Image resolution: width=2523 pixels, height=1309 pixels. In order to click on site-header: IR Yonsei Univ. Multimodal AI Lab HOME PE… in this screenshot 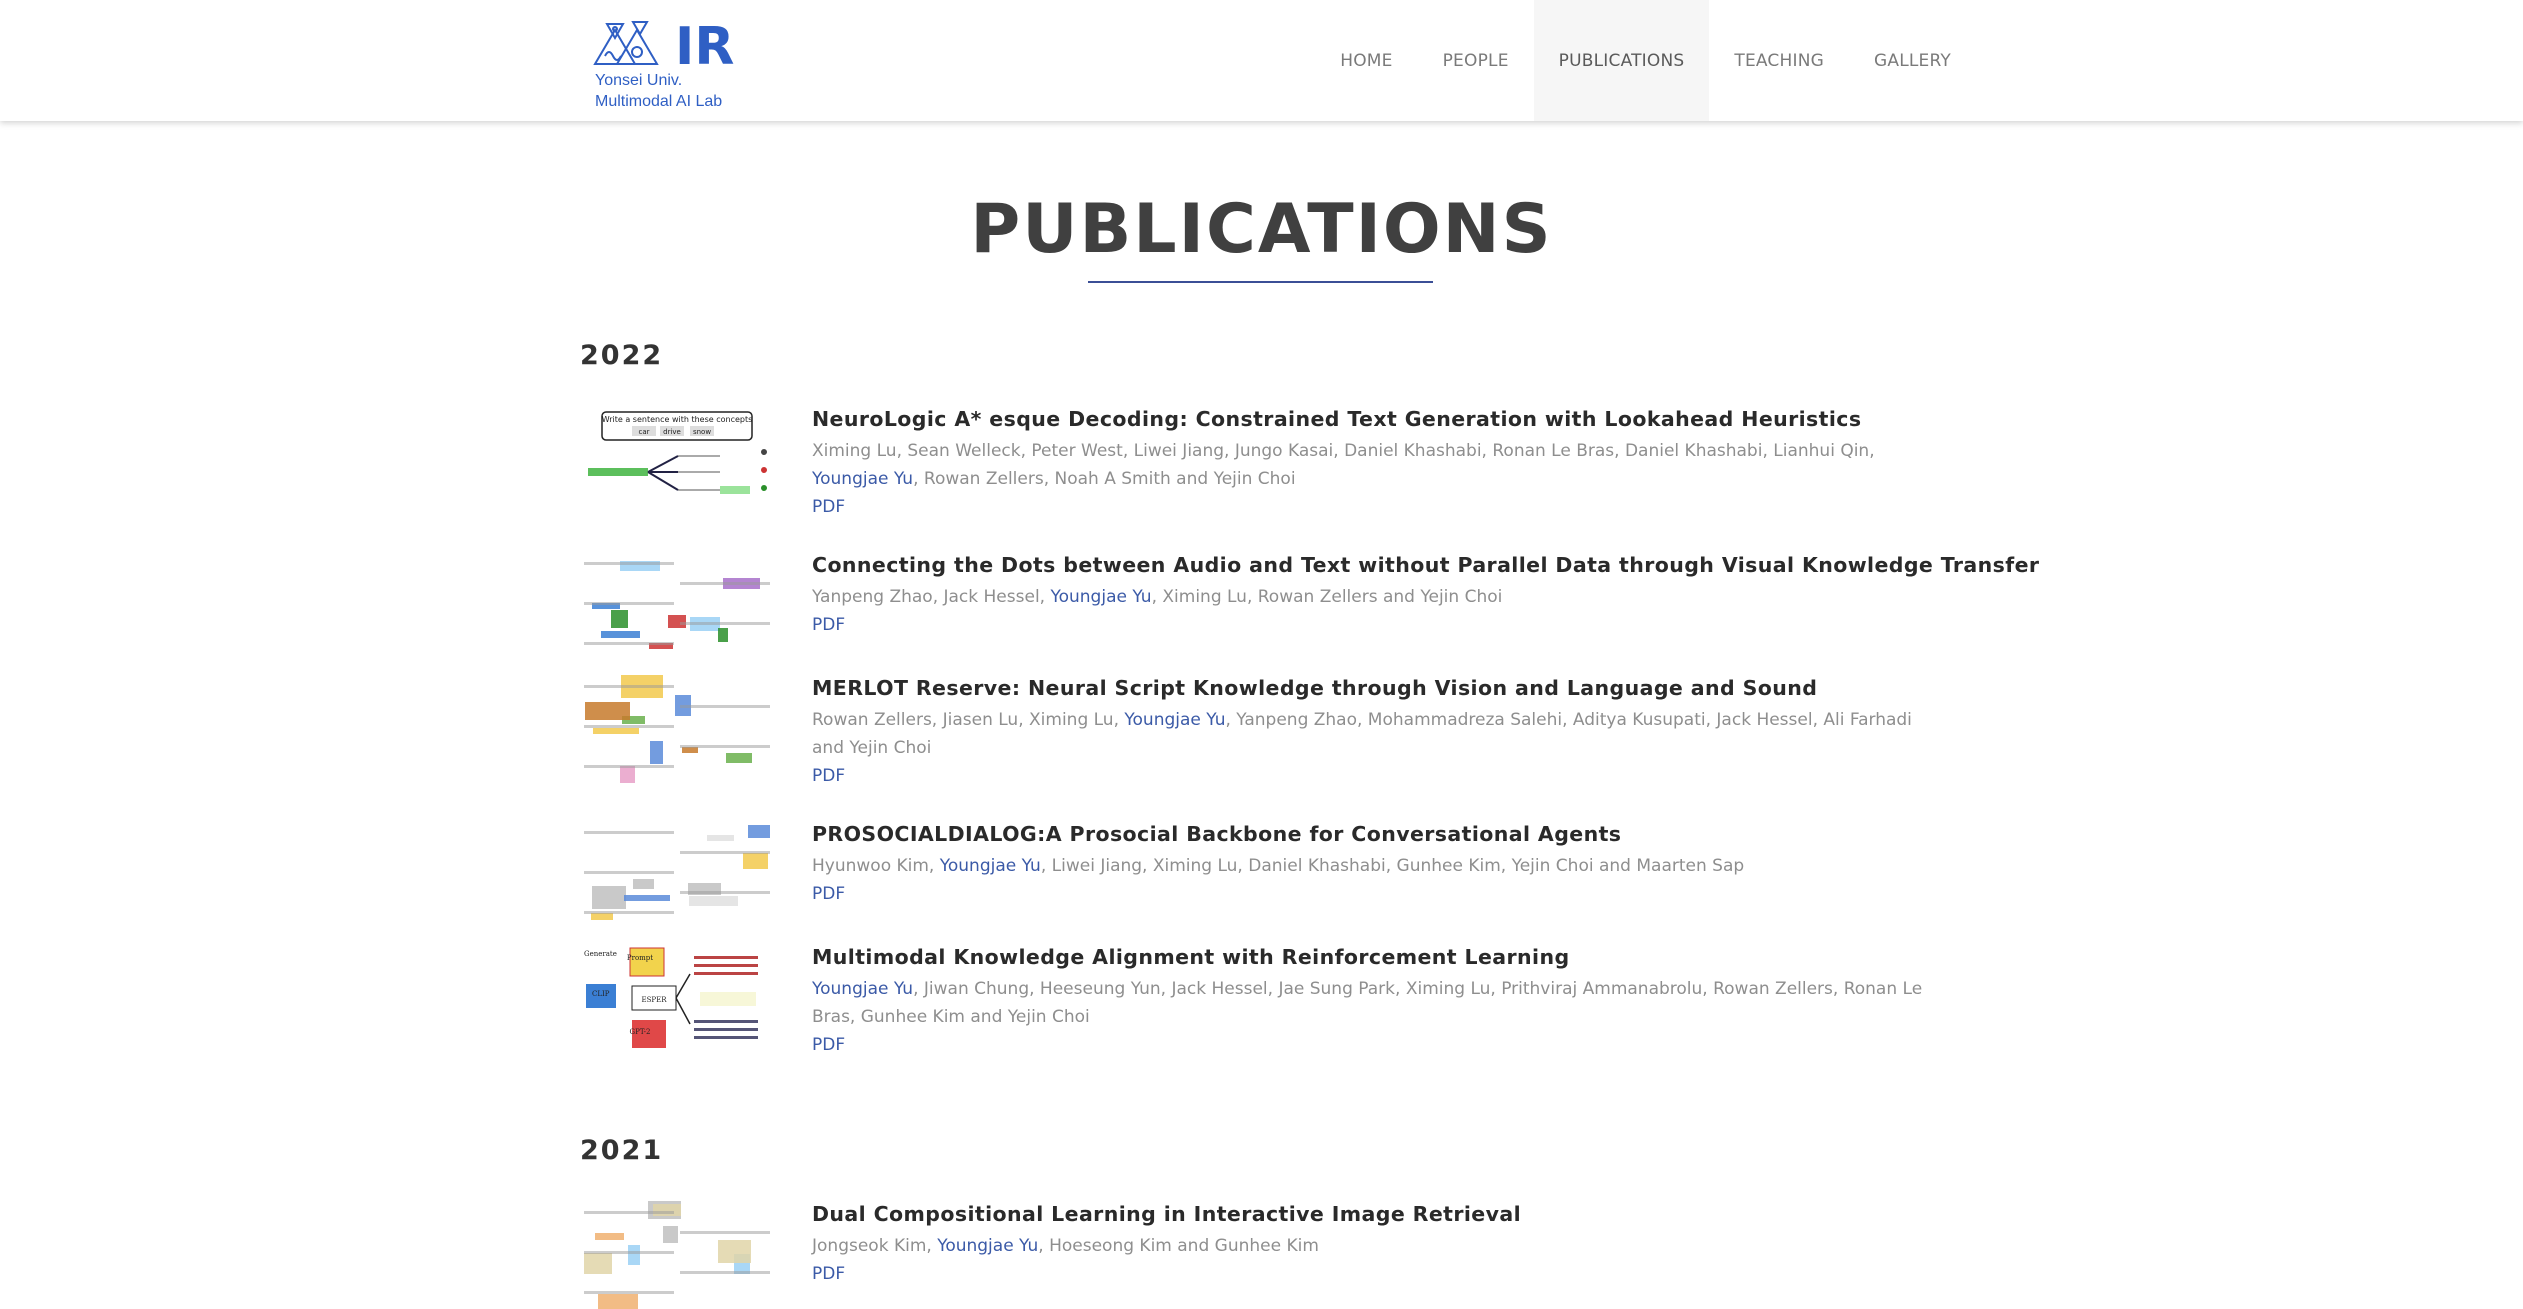, I will do `click(1261, 60)`.